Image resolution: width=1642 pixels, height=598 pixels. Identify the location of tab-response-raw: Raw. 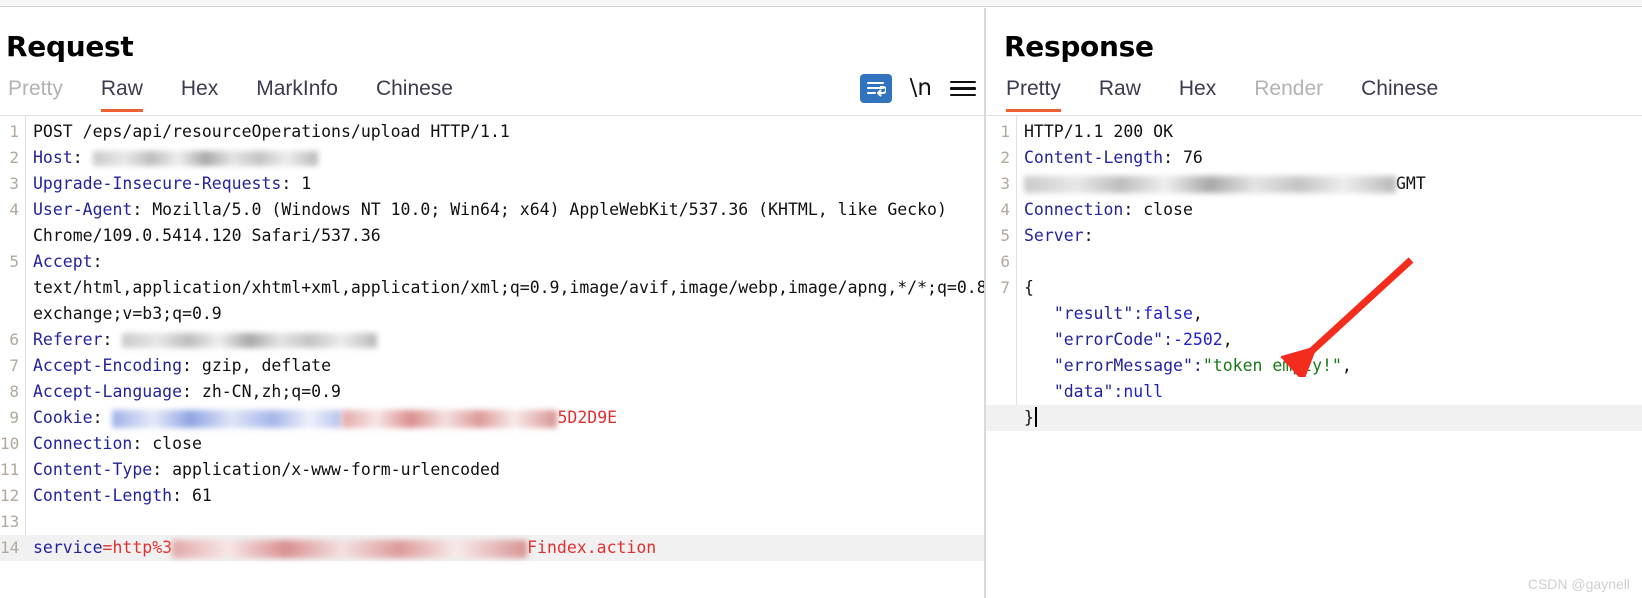
(1120, 94).